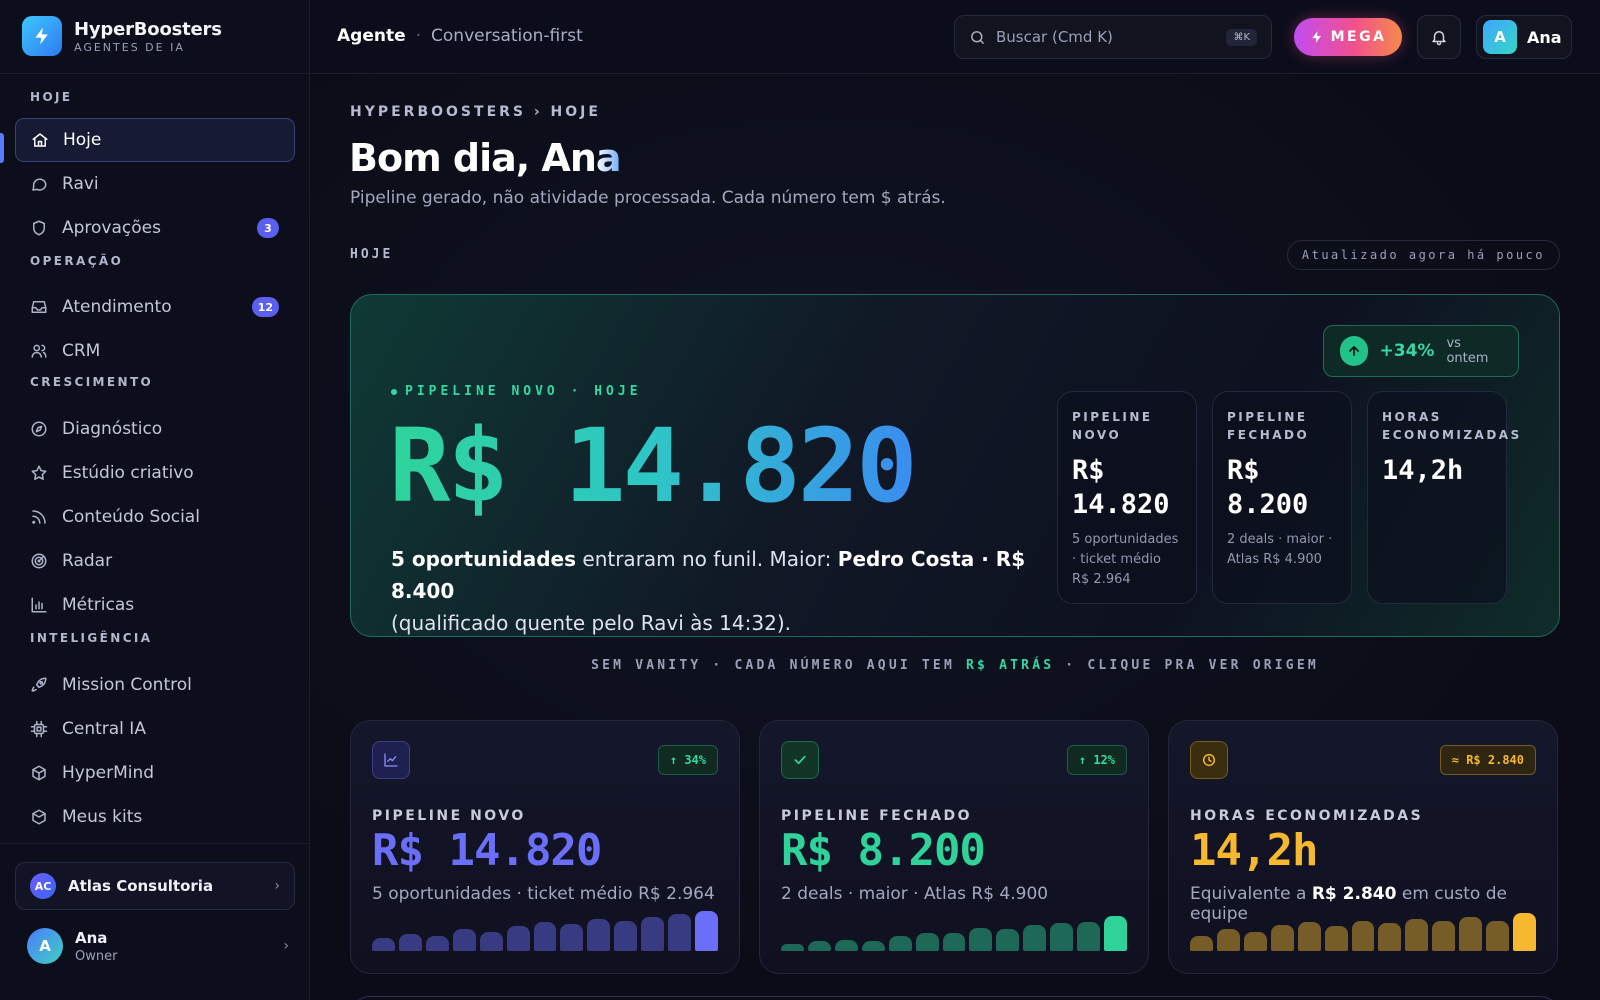 The image size is (1600, 1000). What do you see at coordinates (1268, 487) in the screenshot?
I see `stat-value: R$ 8.200` at bounding box center [1268, 487].